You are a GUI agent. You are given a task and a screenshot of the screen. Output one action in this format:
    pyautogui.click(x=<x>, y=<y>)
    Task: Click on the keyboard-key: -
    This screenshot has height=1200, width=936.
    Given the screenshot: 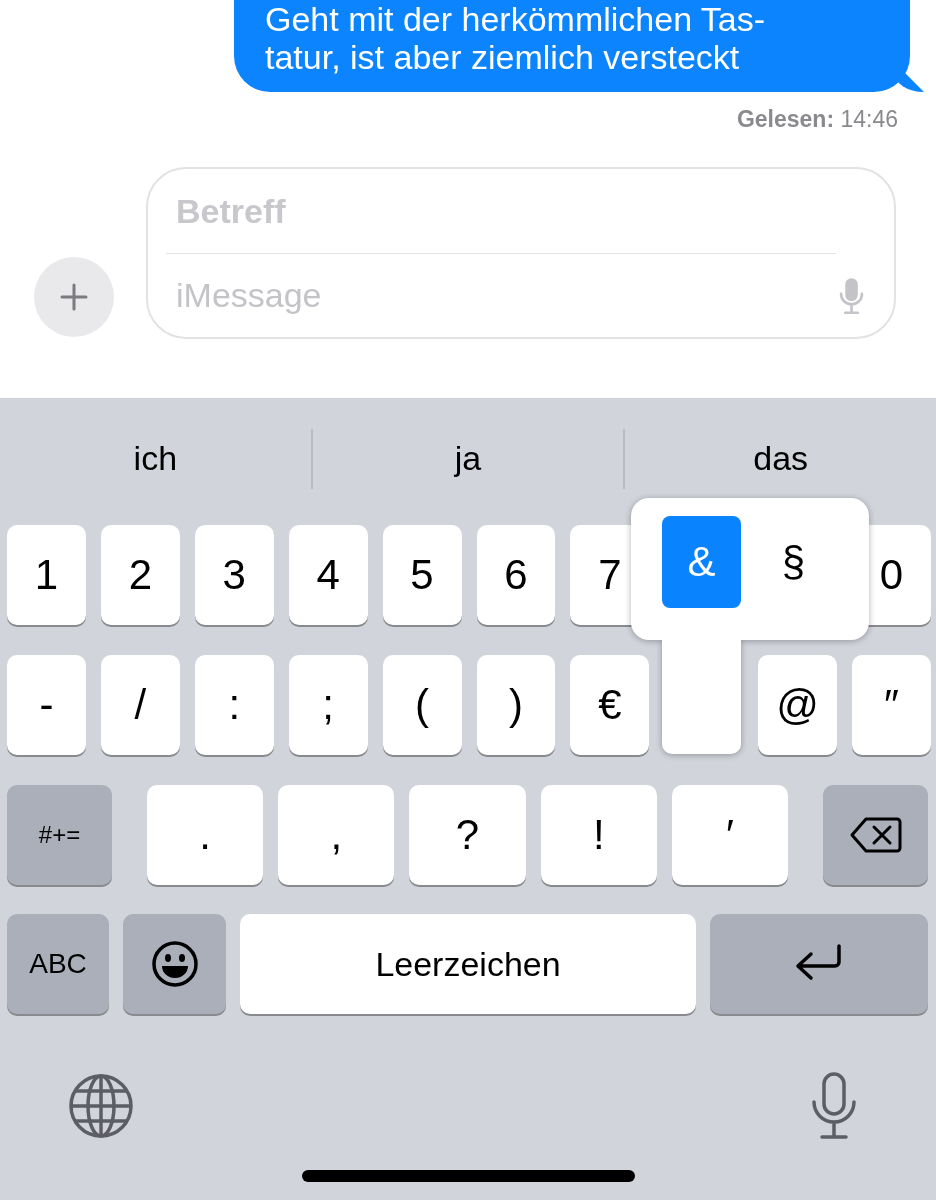 What is the action you would take?
    pyautogui.click(x=46, y=705)
    